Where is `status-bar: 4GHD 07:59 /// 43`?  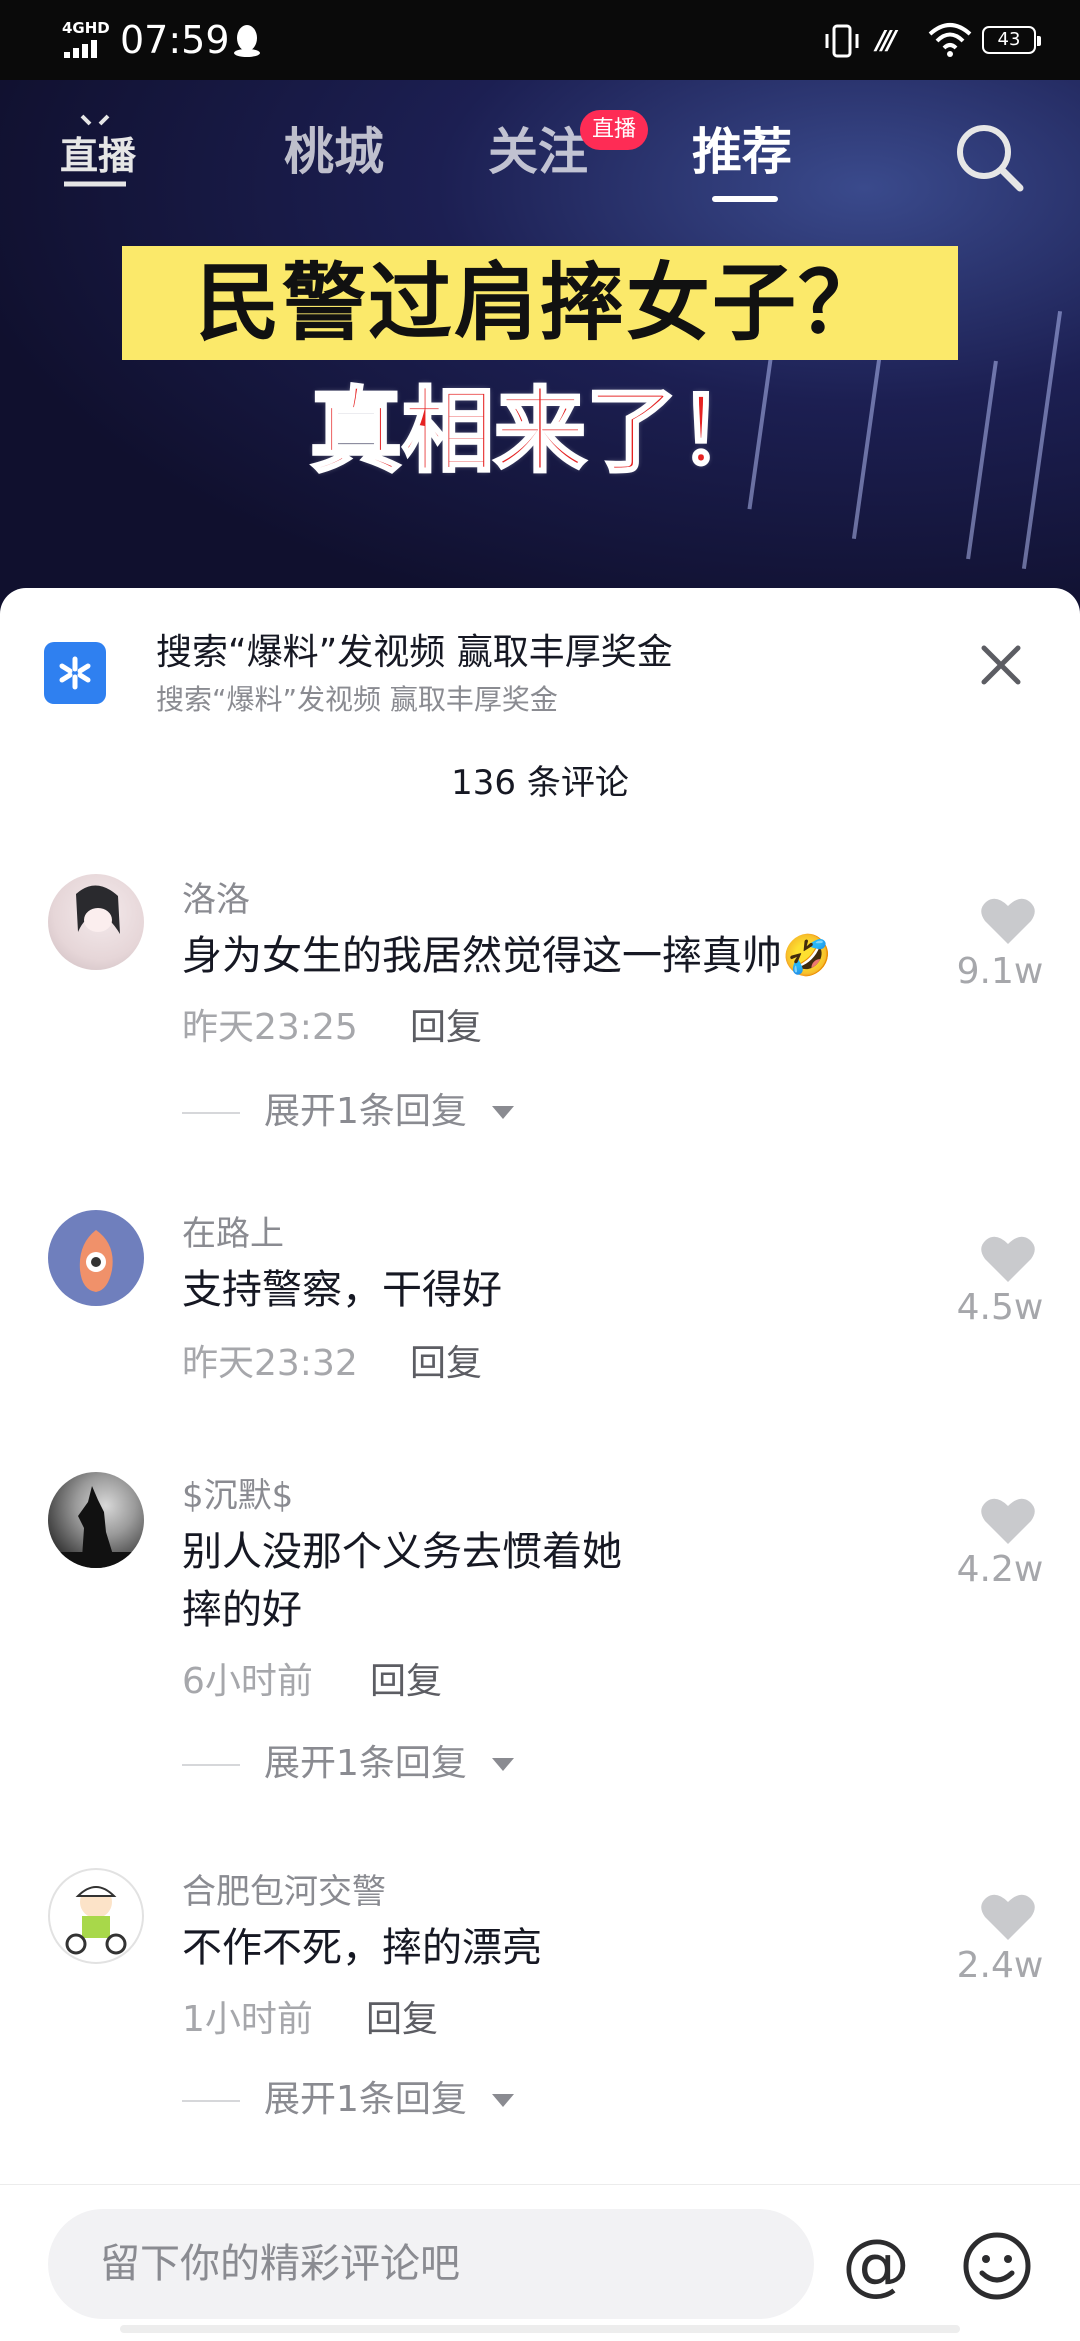
status-bar: 4GHD 07:59 /// 43 is located at coordinates (540, 40).